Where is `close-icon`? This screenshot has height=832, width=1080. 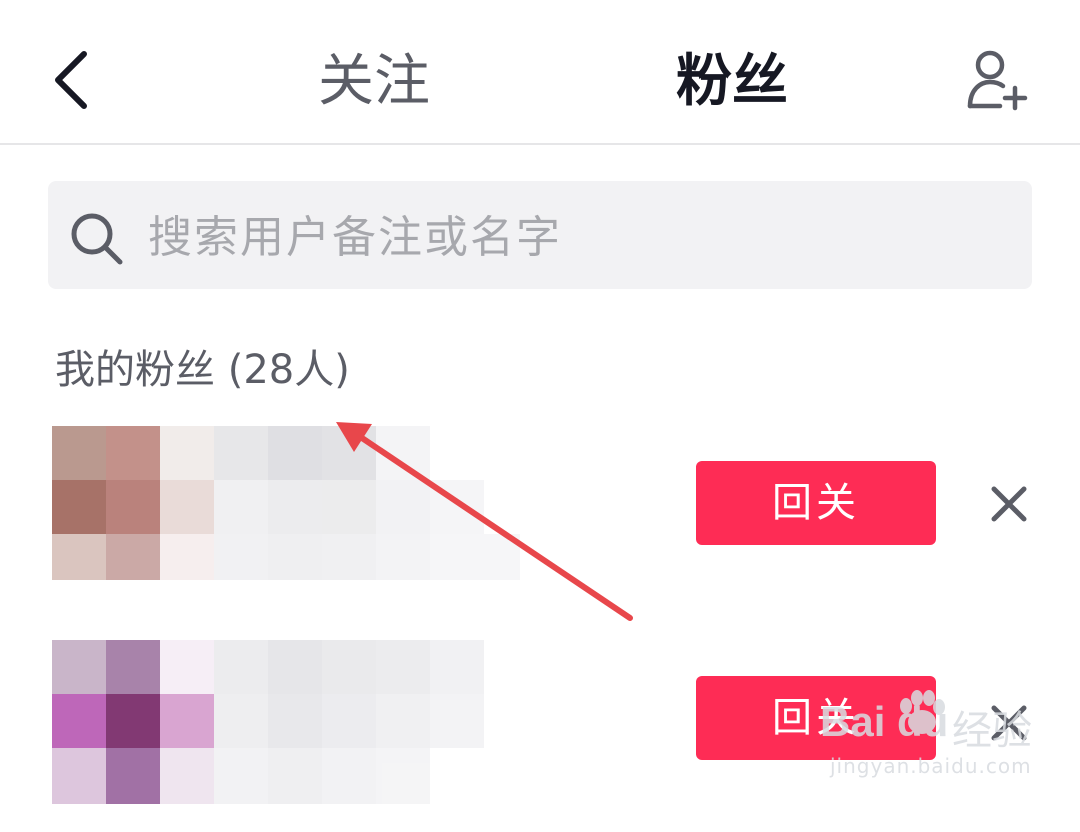 close-icon is located at coordinates (1009, 504).